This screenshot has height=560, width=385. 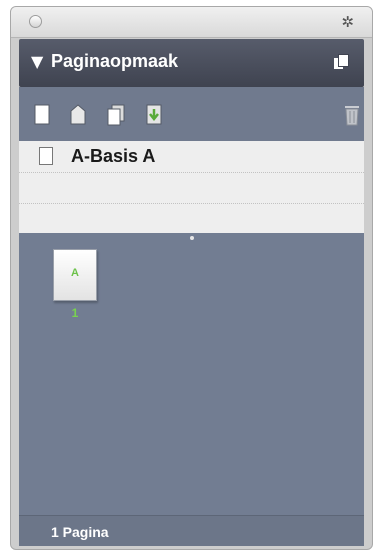 I want to click on panel-menu-icon, so click(x=341, y=62).